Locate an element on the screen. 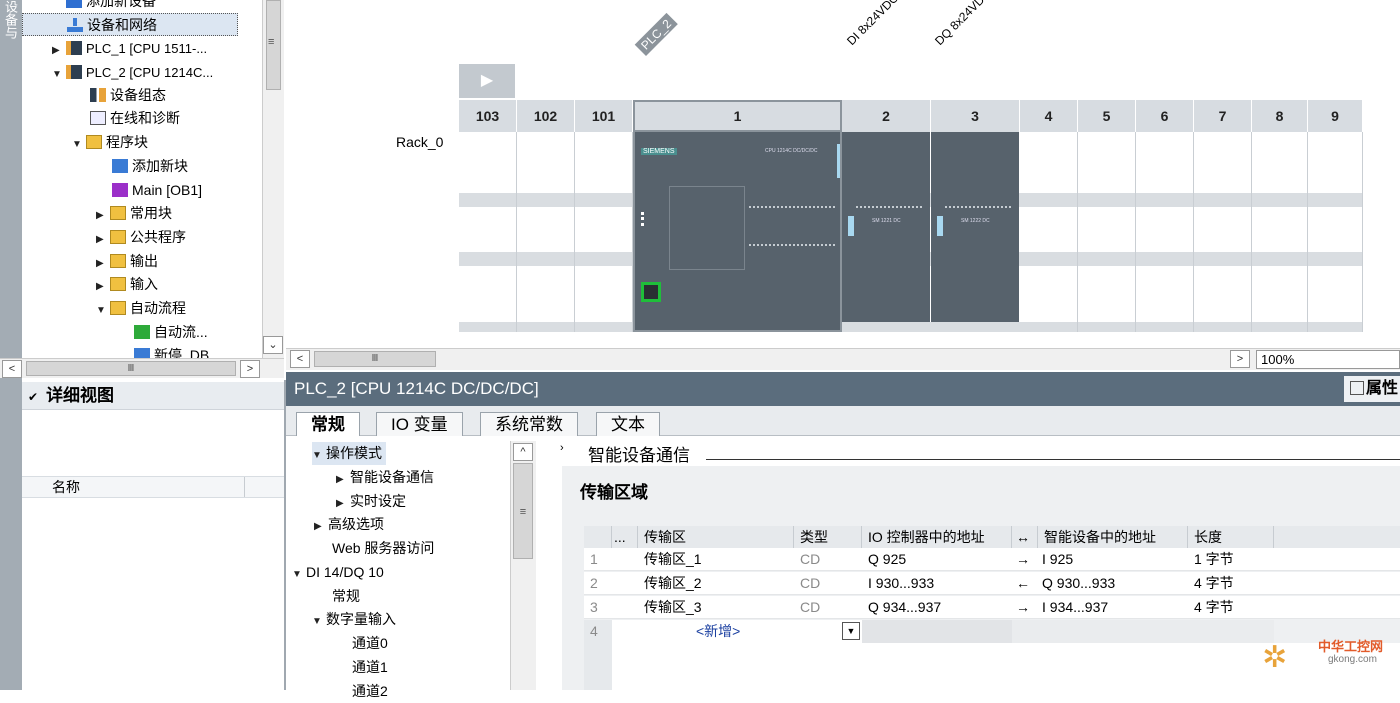 The height and width of the screenshot is (703, 1400). cpu-module: SIEMENS CPU 1214C DC/DC/DC is located at coordinates (737, 232).